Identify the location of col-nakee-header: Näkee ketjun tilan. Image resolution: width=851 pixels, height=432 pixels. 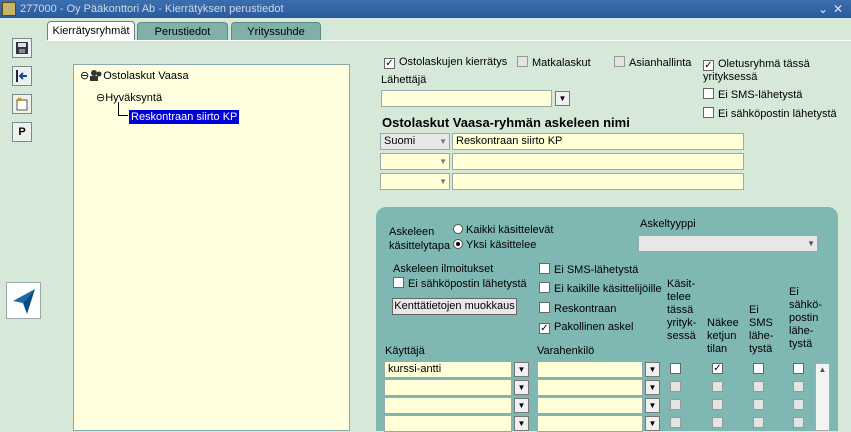
(723, 336).